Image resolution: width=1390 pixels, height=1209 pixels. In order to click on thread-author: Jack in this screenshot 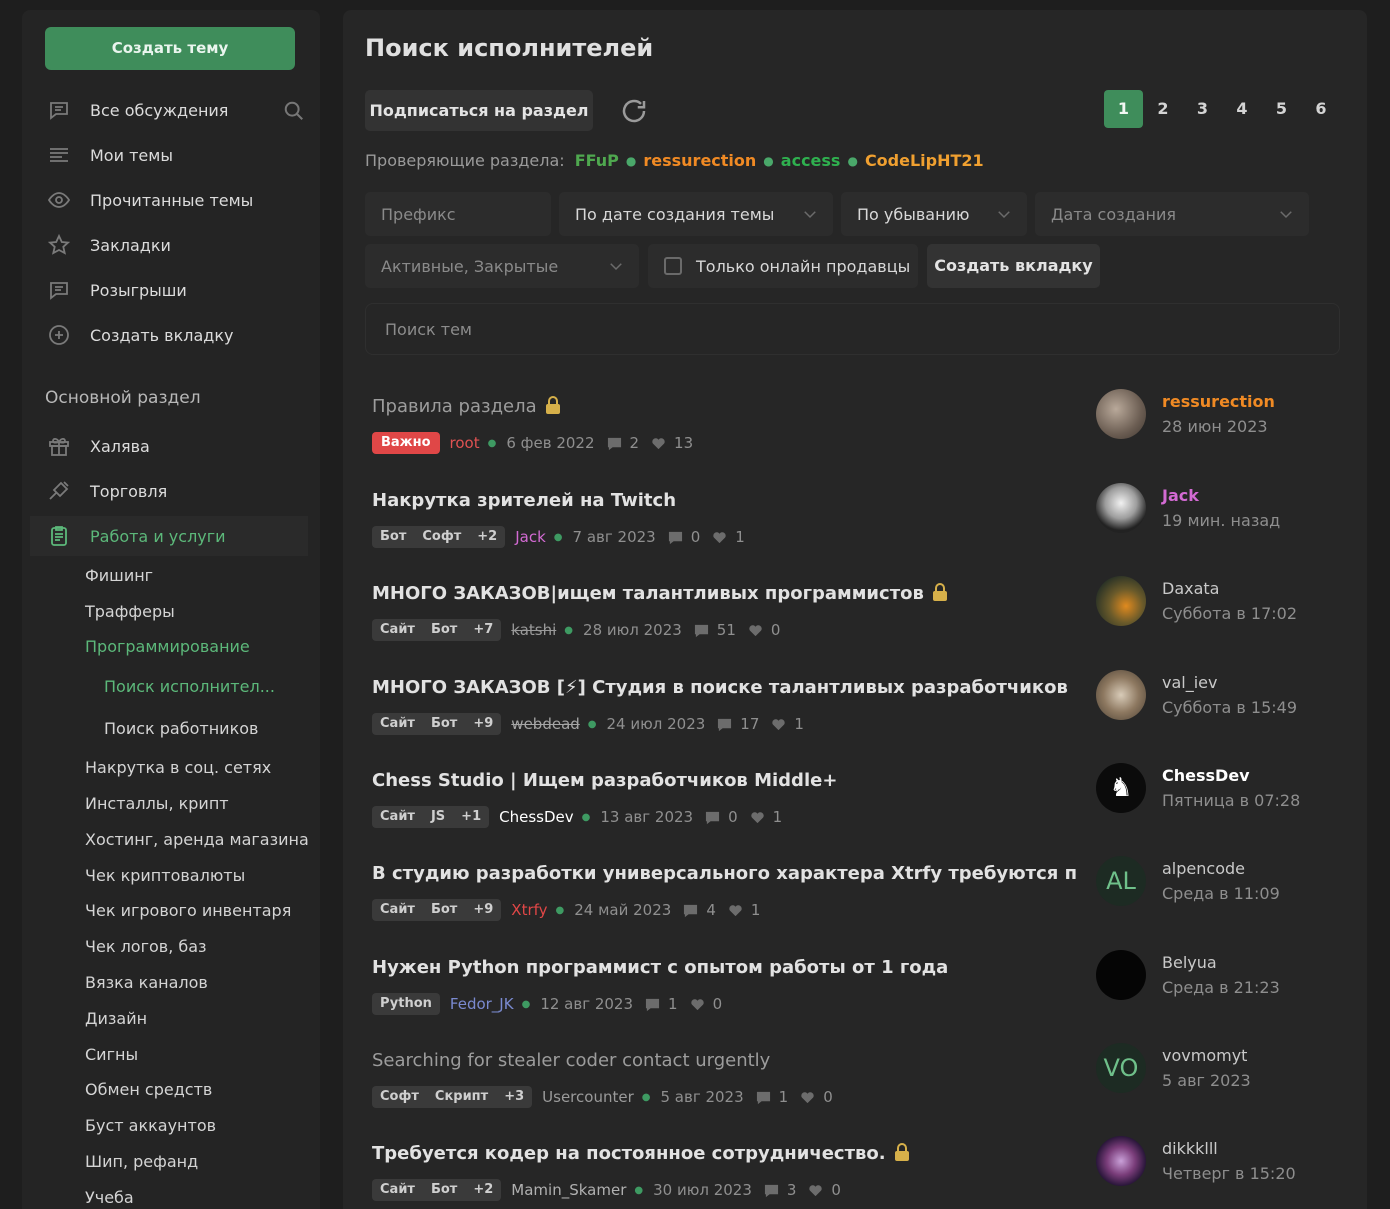, I will do `click(530, 537)`.